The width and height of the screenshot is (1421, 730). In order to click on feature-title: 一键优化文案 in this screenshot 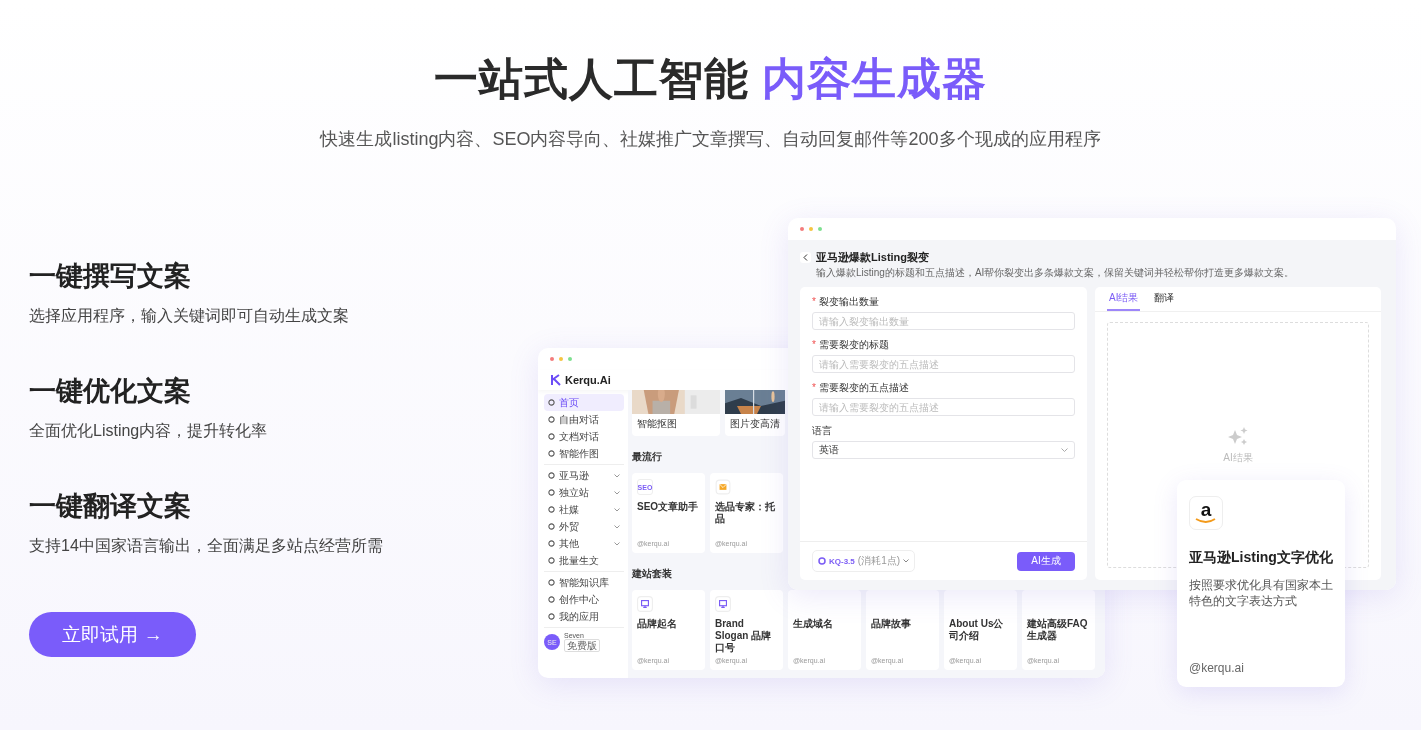, I will do `click(110, 391)`.